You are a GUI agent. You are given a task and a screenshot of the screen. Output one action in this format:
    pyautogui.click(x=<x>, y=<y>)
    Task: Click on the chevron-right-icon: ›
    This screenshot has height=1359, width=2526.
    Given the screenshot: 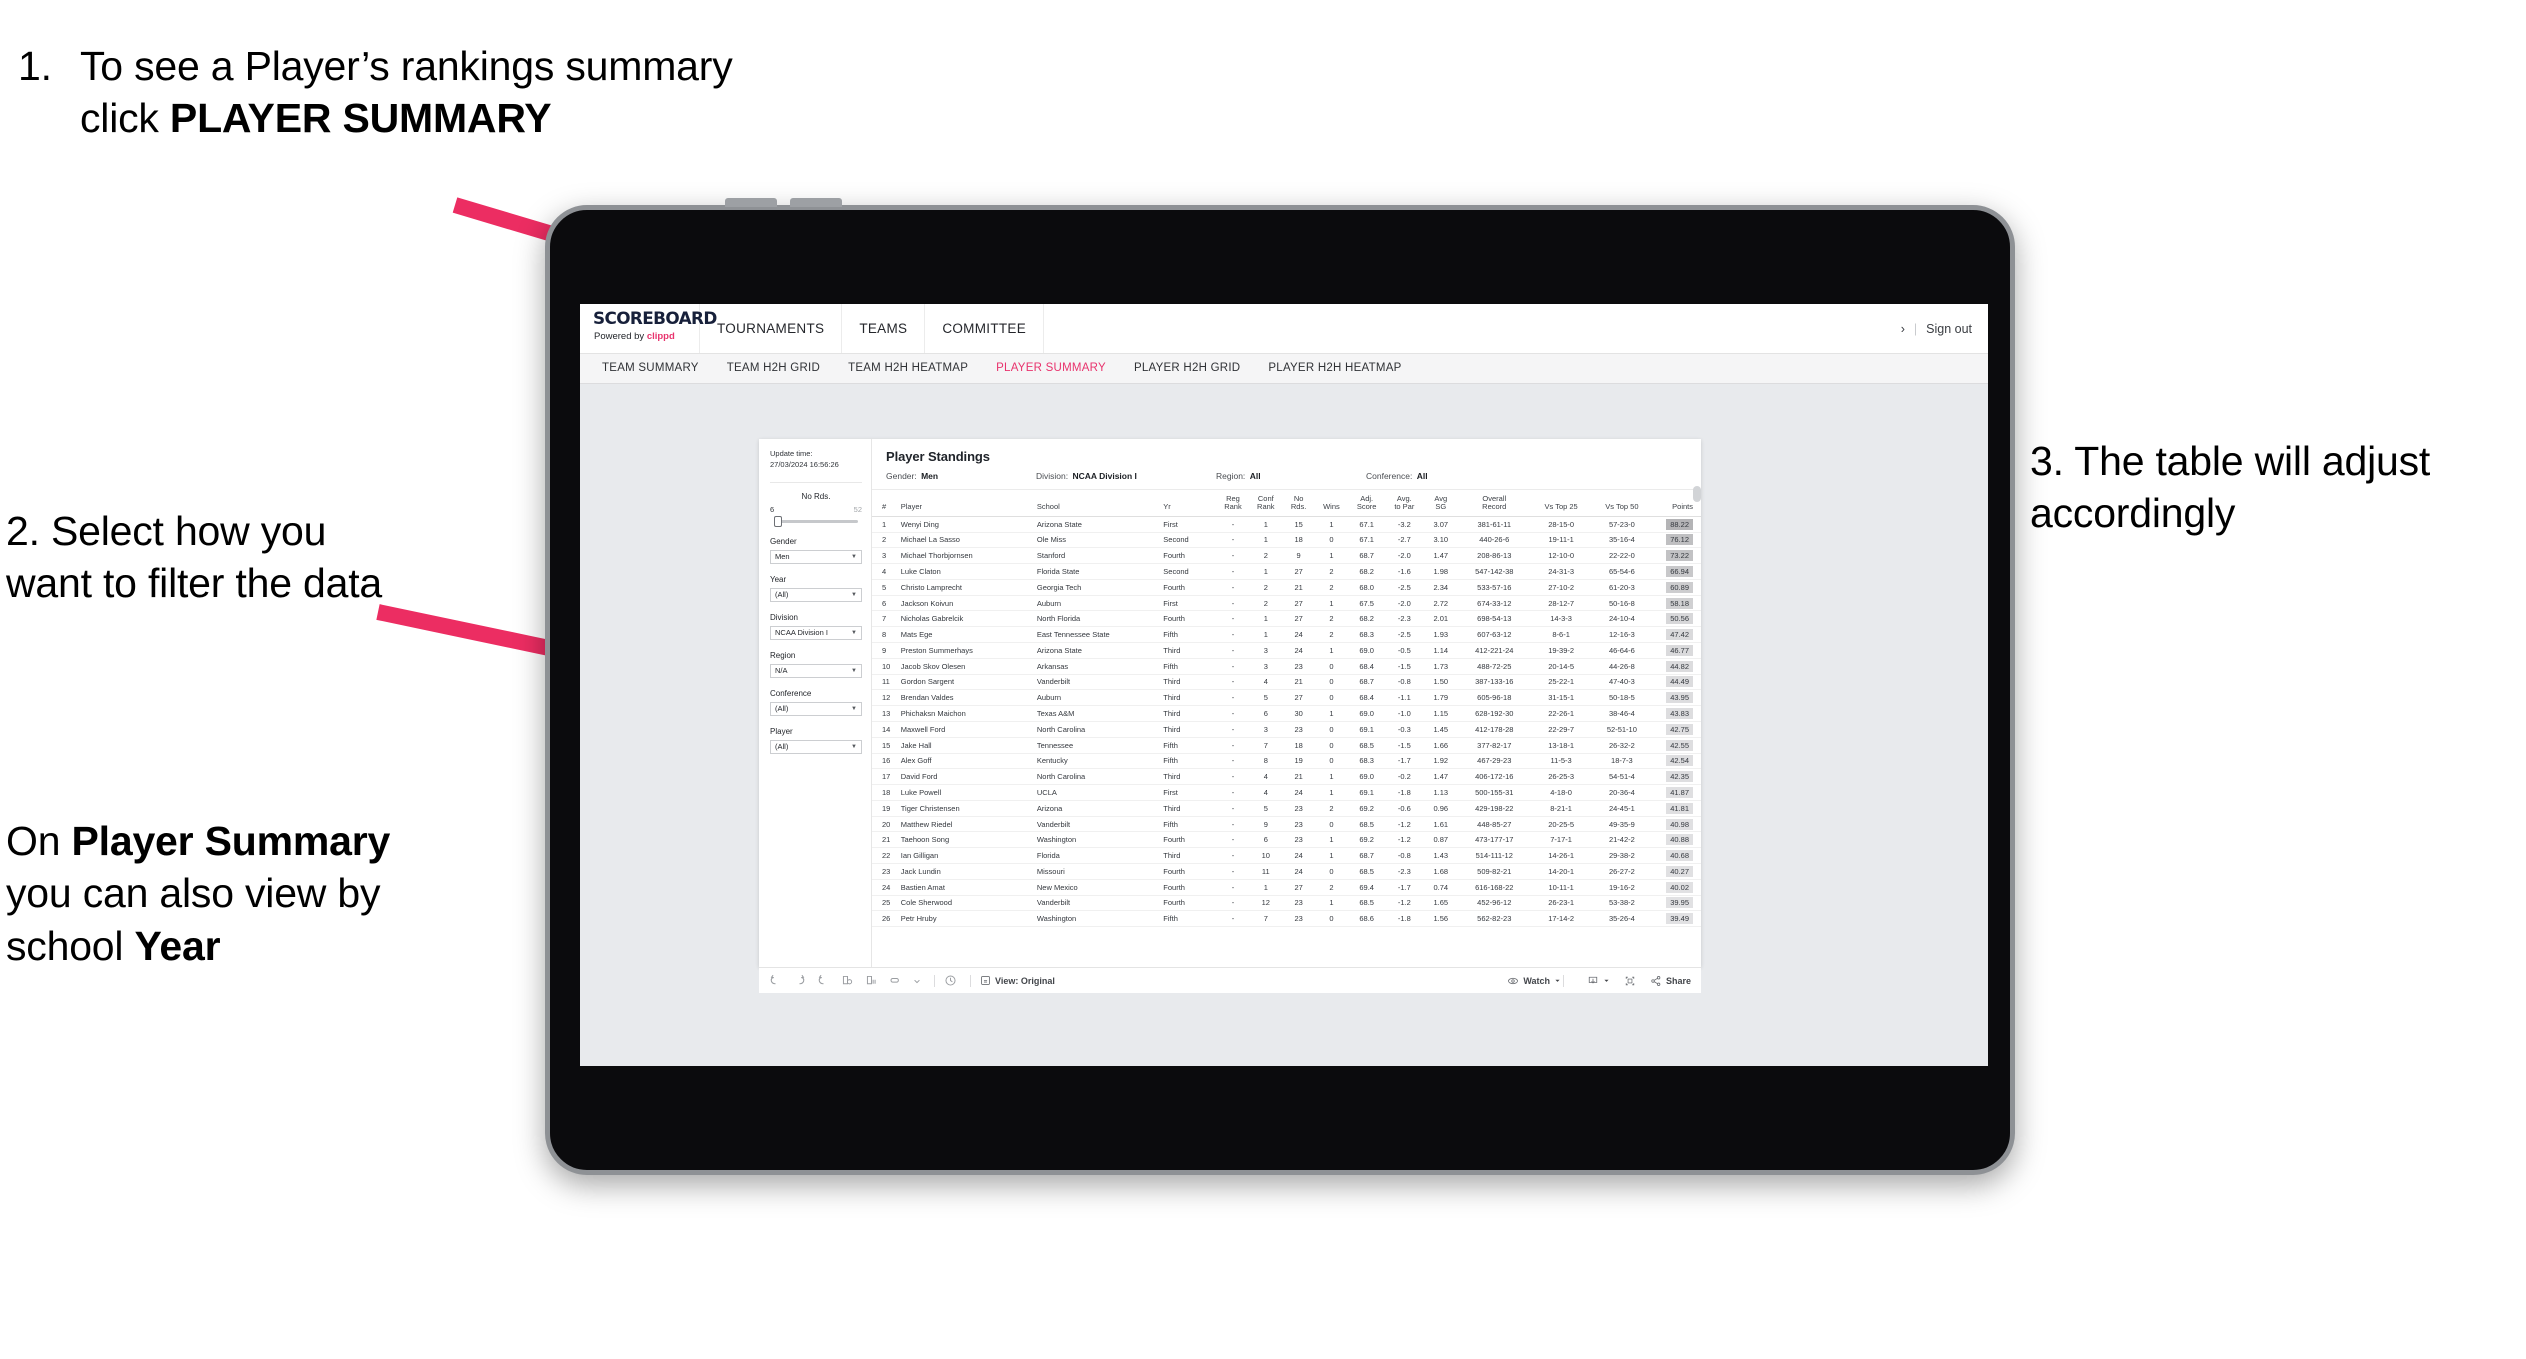 What is the action you would take?
    pyautogui.click(x=1903, y=329)
    